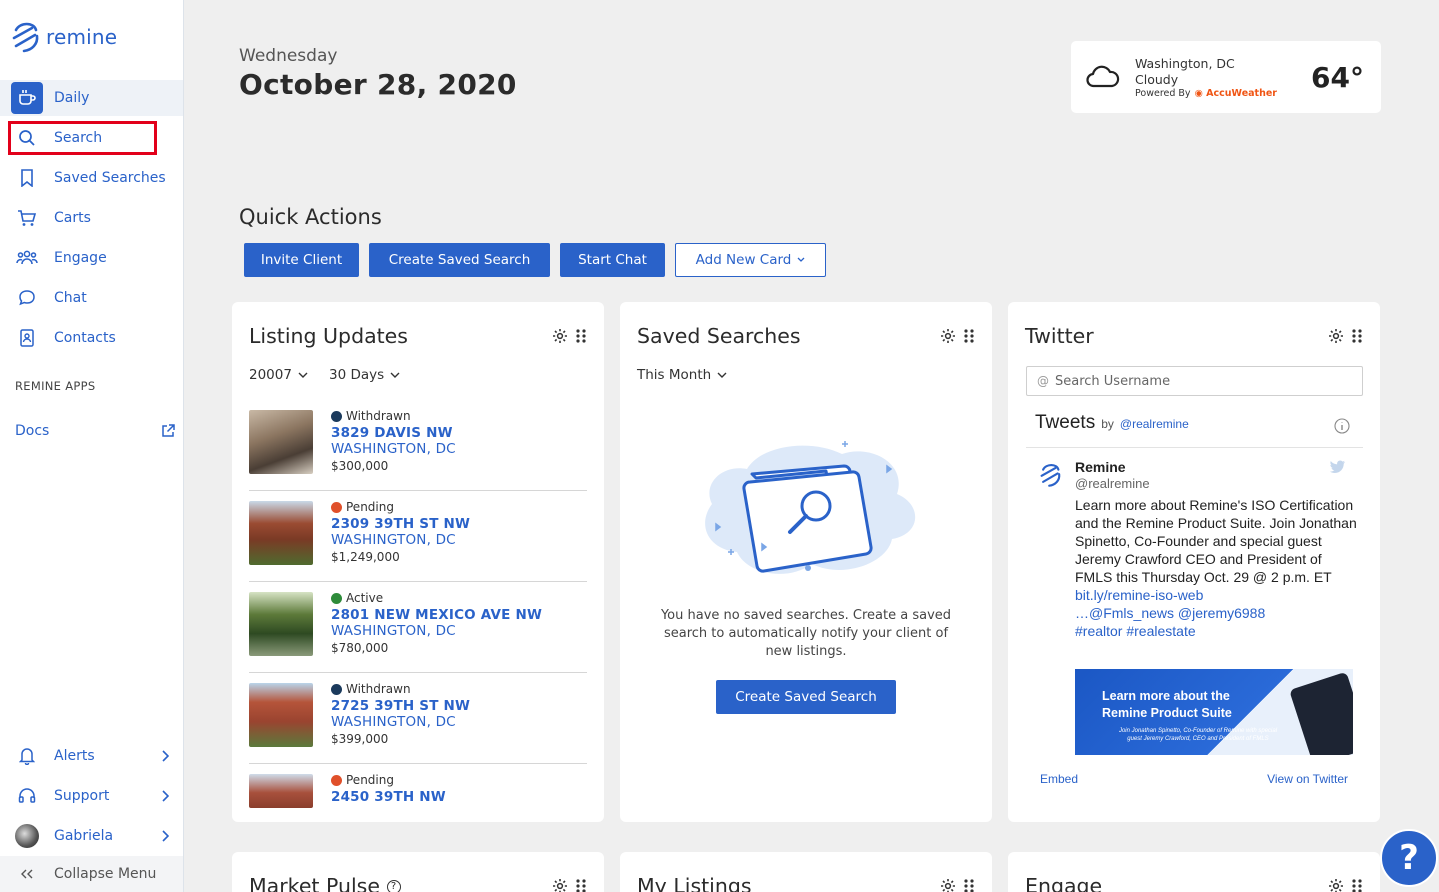 The width and height of the screenshot is (1439, 892). What do you see at coordinates (63, 37) in the screenshot?
I see `remine-logo: remine` at bounding box center [63, 37].